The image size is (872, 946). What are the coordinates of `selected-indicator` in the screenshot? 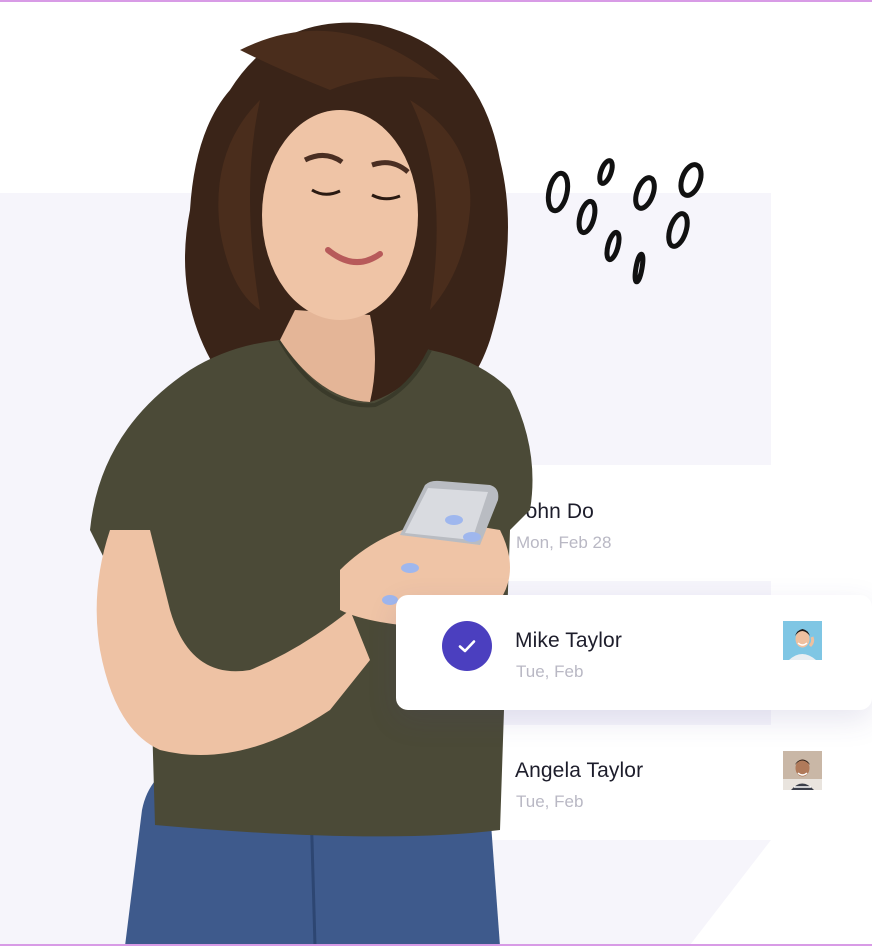 It's located at (467, 646).